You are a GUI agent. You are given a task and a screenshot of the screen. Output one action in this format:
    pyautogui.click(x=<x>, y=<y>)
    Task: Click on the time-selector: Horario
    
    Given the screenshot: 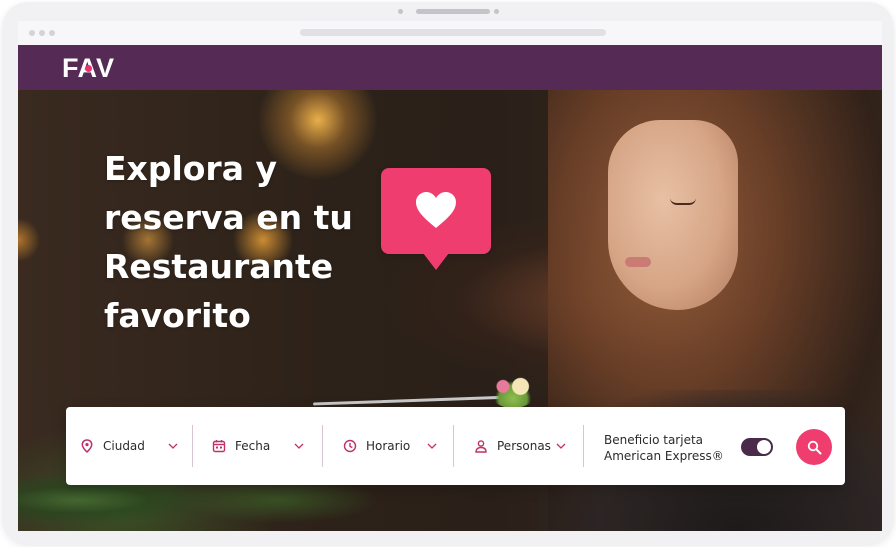 What is the action you would take?
    pyautogui.click(x=390, y=446)
    